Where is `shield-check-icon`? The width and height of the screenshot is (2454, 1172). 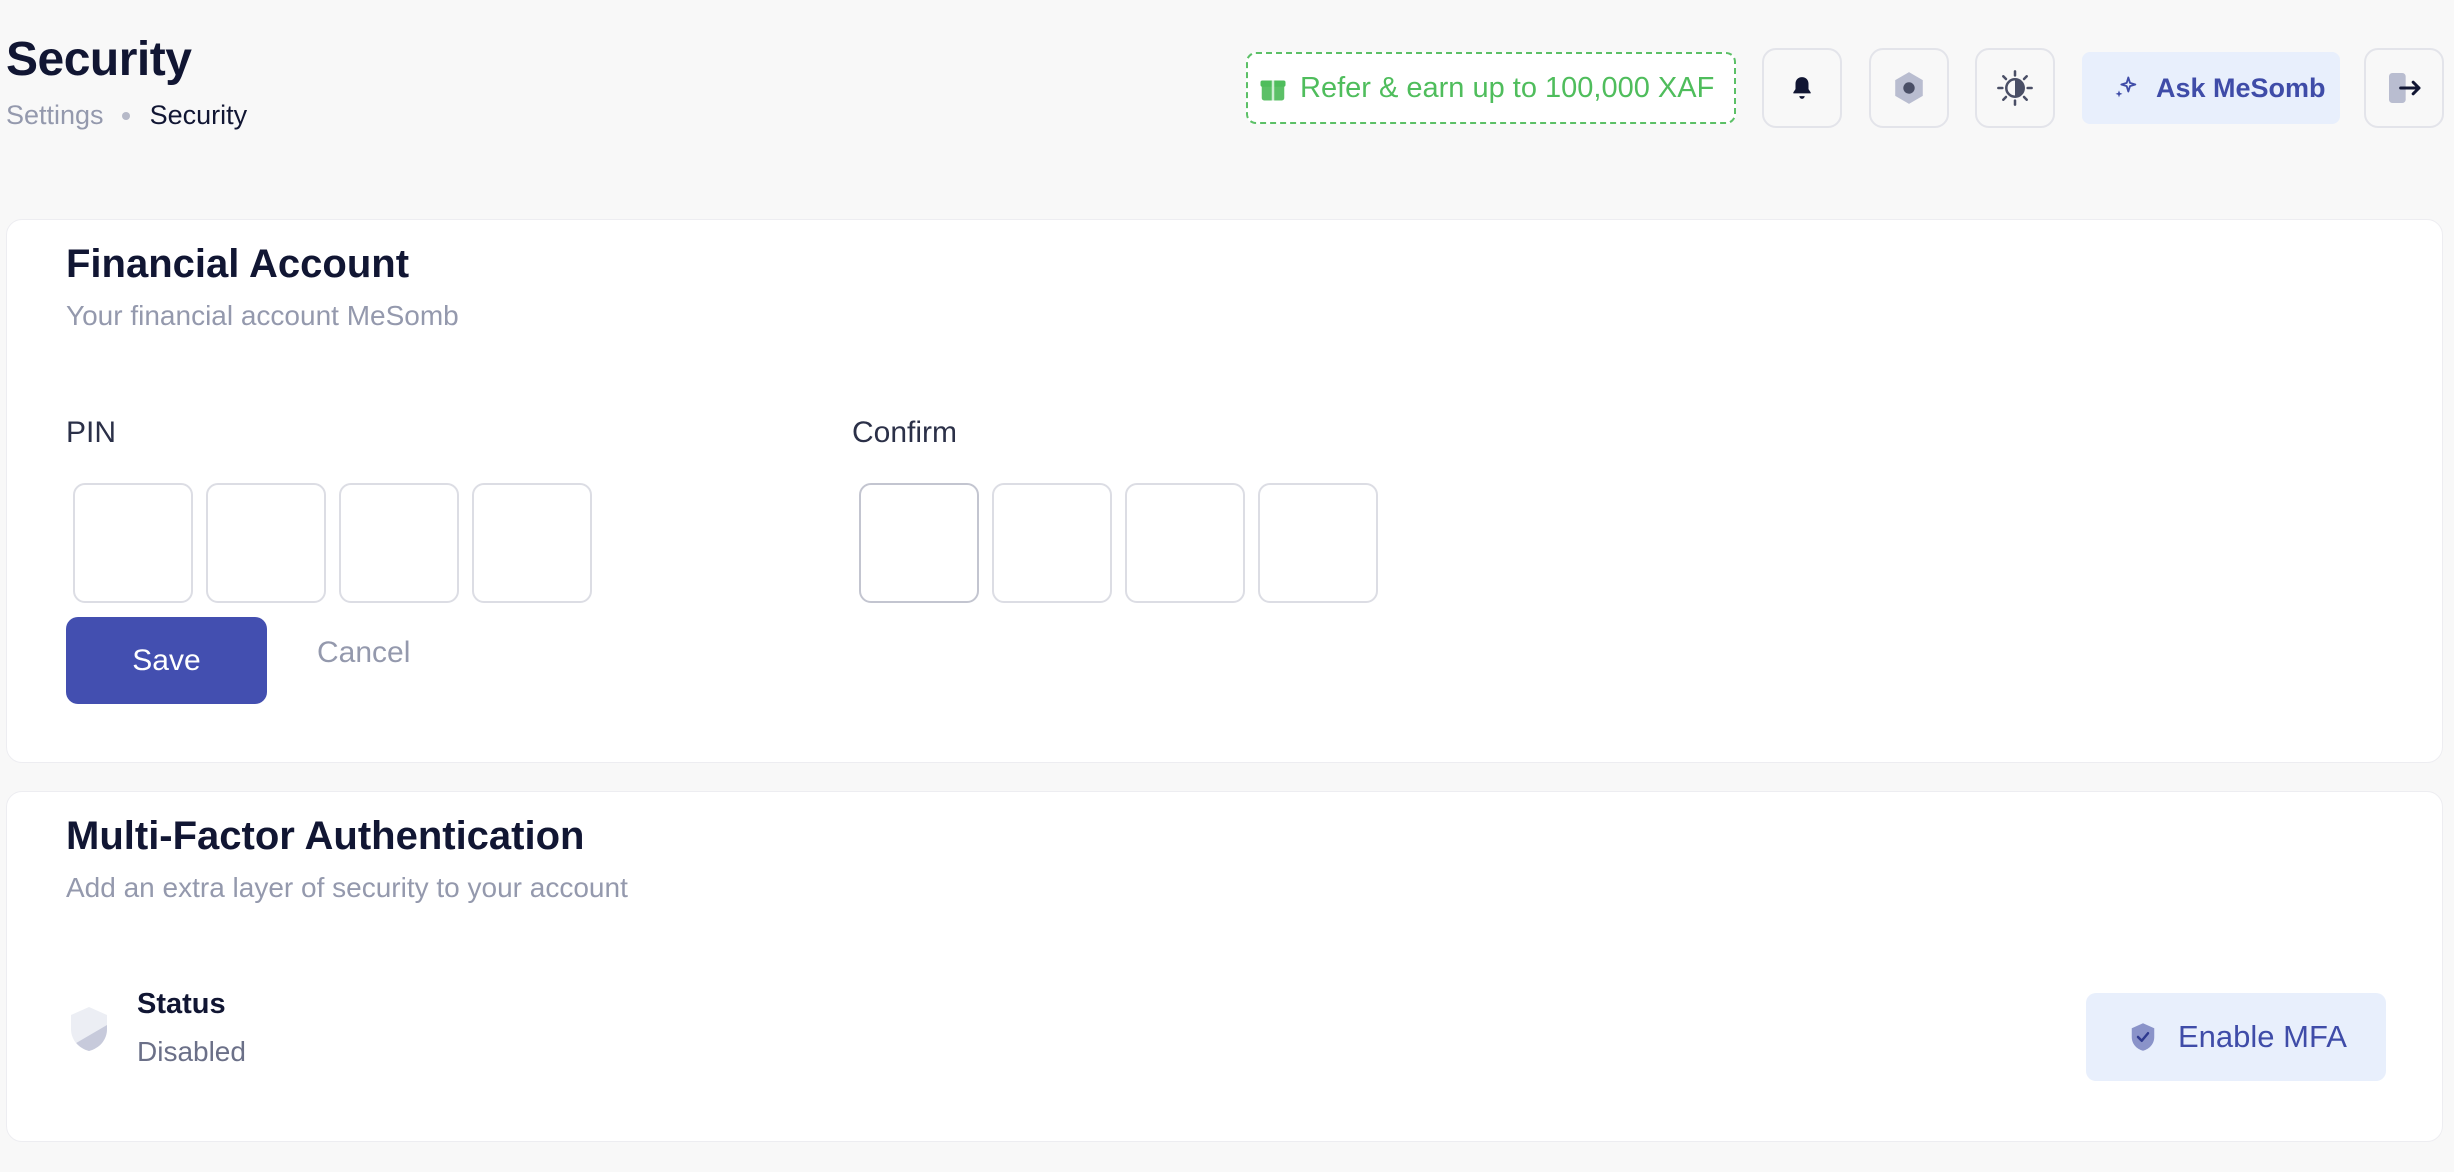 shield-check-icon is located at coordinates (2143, 1037).